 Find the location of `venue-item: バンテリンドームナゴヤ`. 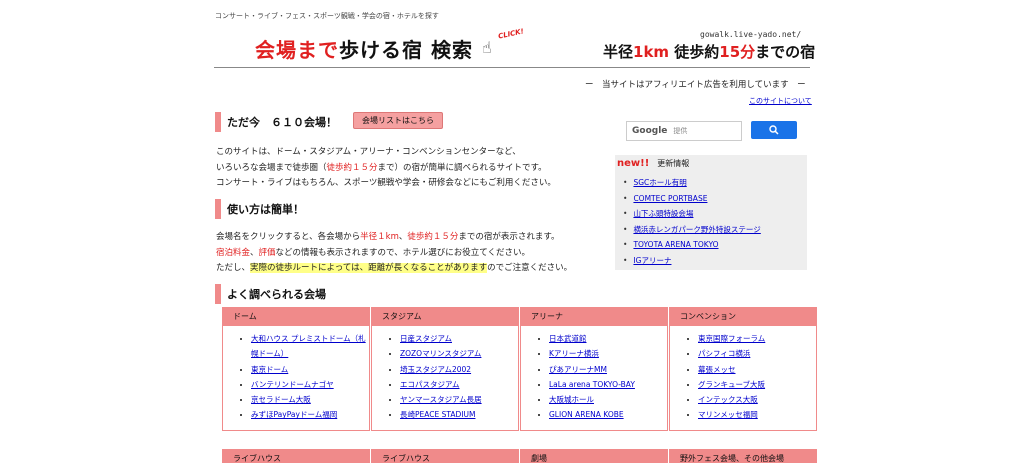

venue-item: バンテリンドームナゴヤ is located at coordinates (310, 384).